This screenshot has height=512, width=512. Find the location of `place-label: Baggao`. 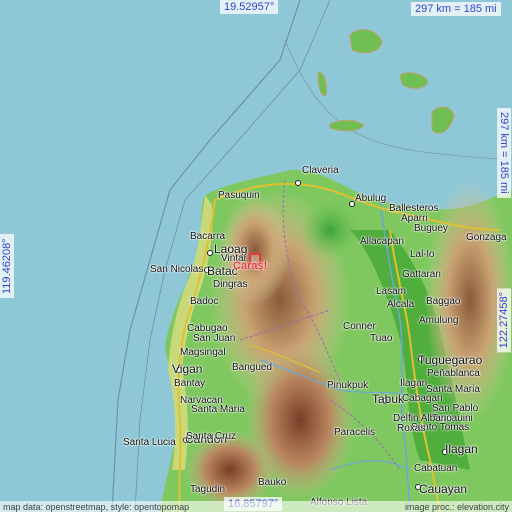

place-label: Baggao is located at coordinates (443, 301).